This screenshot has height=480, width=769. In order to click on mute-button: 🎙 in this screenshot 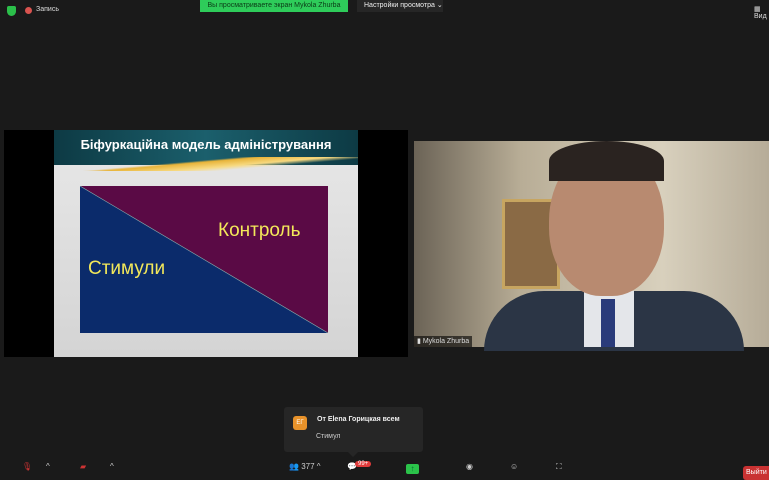, I will do `click(27, 466)`.